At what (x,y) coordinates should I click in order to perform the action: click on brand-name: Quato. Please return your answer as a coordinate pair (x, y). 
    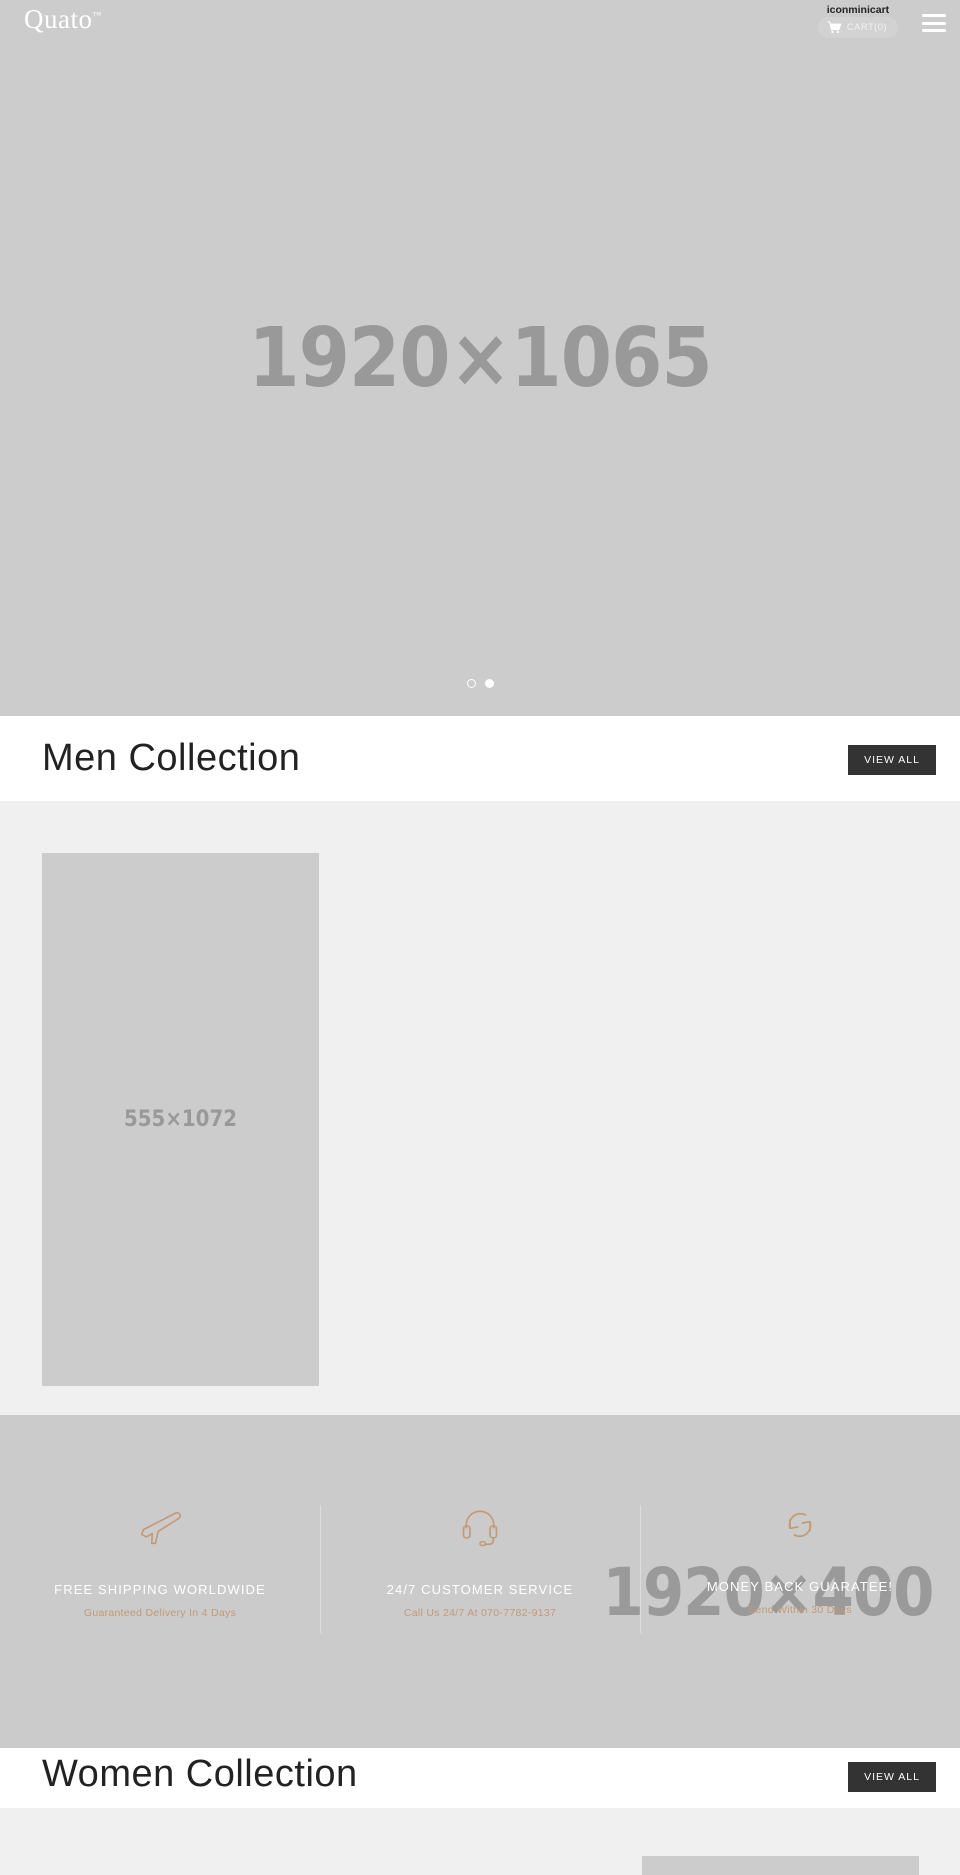
    Looking at the image, I should click on (58, 19).